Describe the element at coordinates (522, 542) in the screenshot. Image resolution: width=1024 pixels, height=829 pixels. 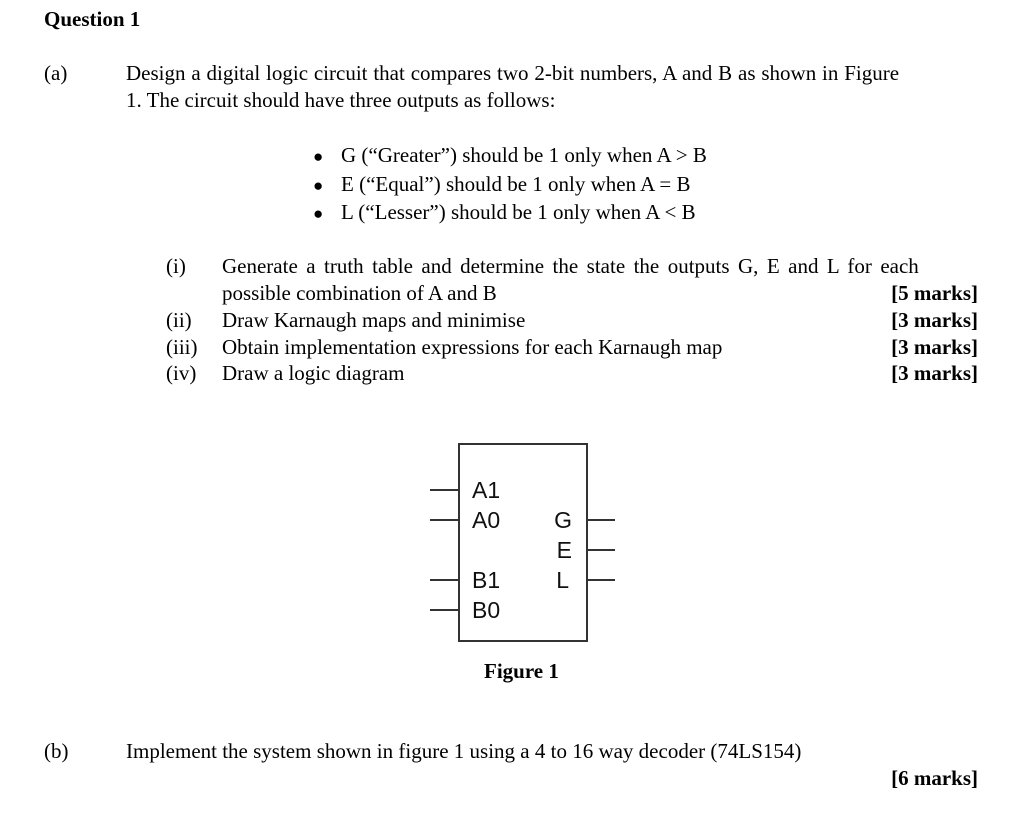
I see `comparator-block-diagram: A1 A0 B1 B0 G E L` at that location.